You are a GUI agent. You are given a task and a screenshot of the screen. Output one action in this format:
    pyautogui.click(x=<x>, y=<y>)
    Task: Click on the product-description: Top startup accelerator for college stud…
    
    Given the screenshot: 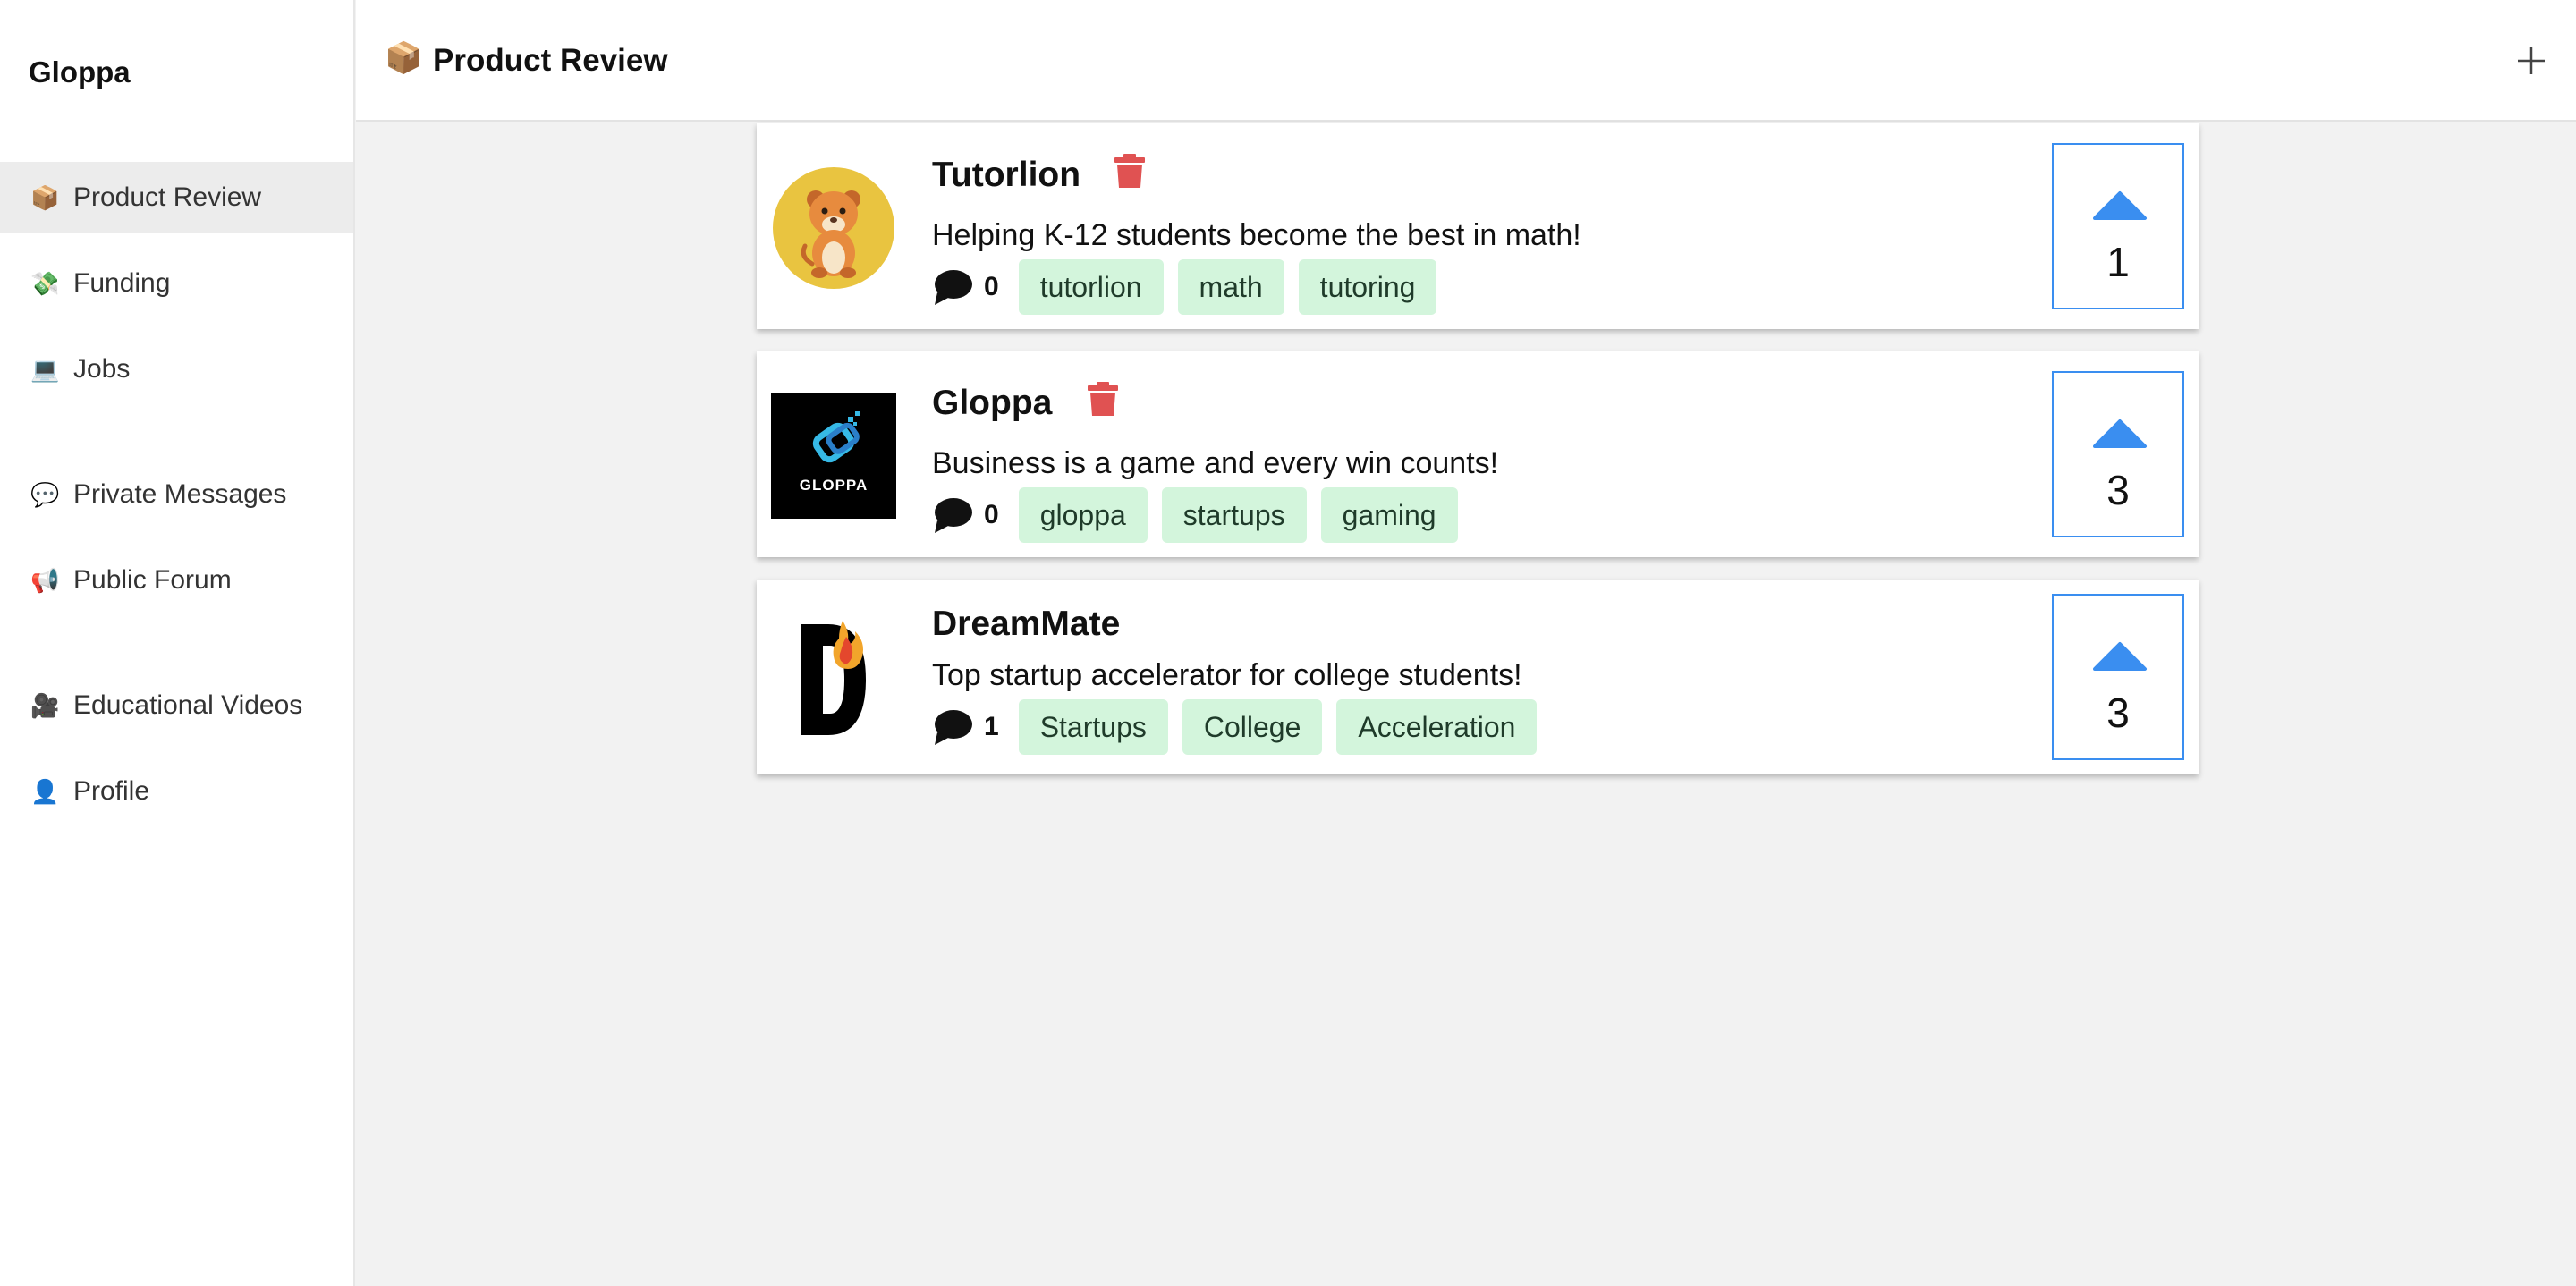 What is the action you would take?
    pyautogui.click(x=1227, y=675)
    